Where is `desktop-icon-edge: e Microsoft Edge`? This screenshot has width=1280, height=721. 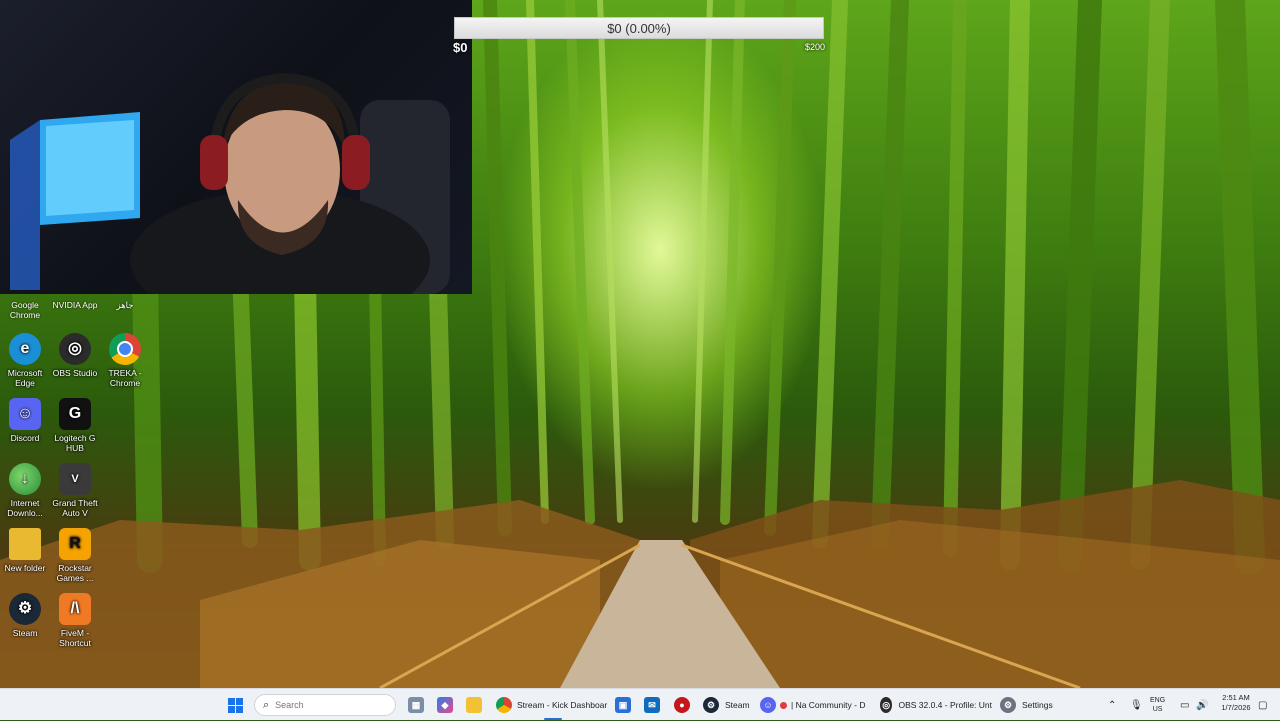
desktop-icon-edge: e Microsoft Edge is located at coordinates (25, 360).